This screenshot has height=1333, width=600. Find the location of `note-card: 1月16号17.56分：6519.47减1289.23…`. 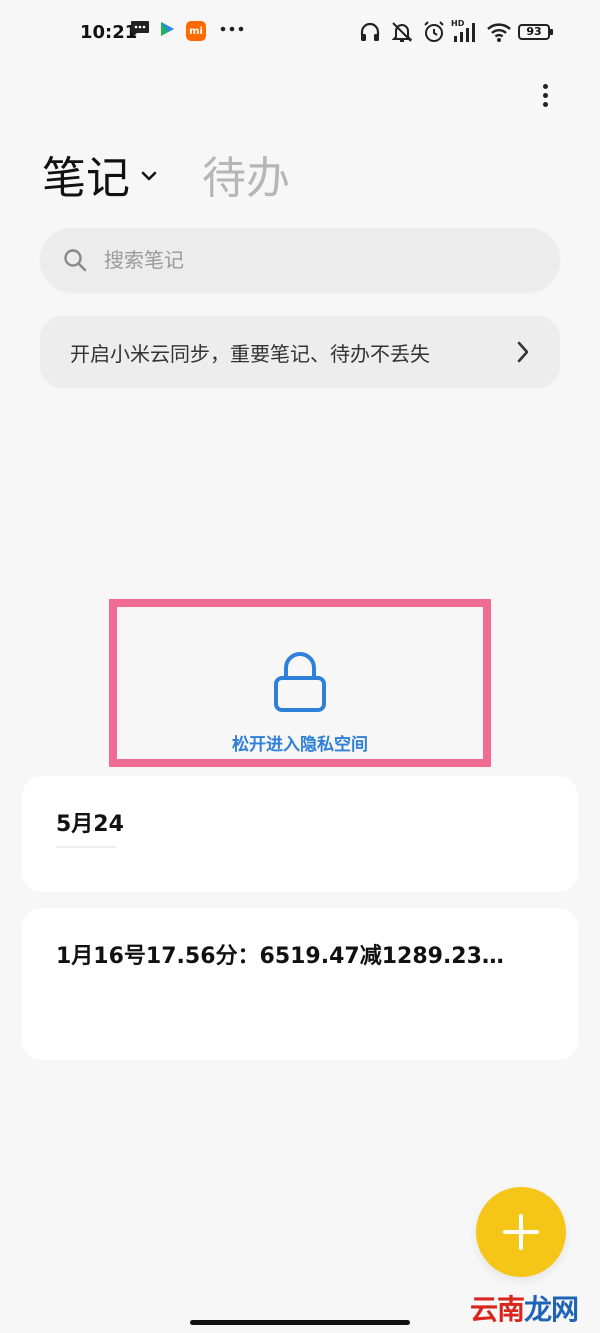

note-card: 1月16号17.56分：6519.47减1289.23… is located at coordinates (300, 984).